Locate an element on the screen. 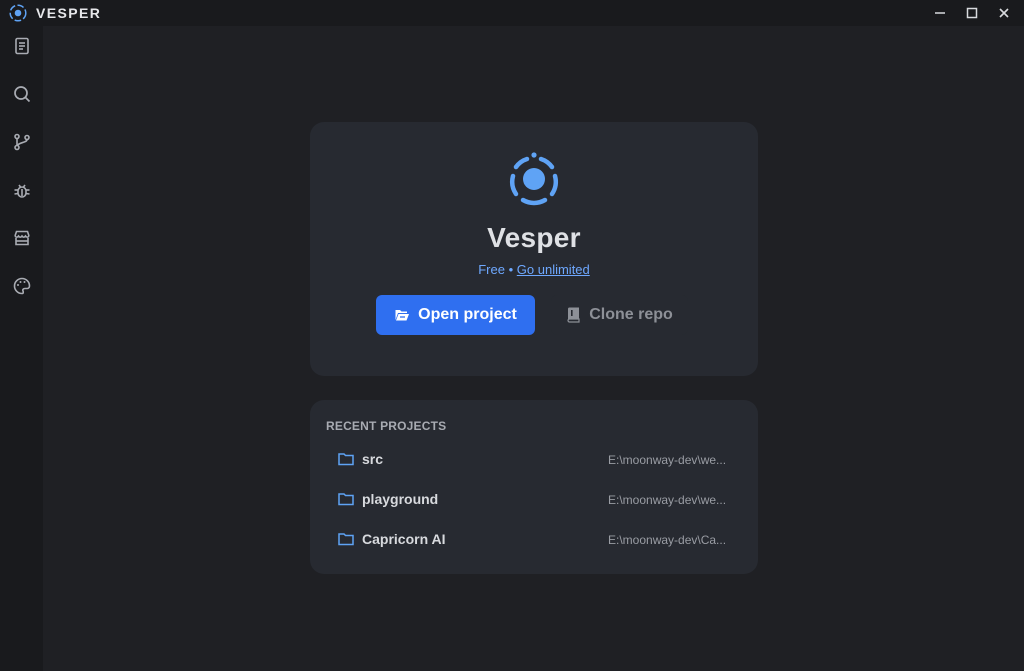 This screenshot has height=671, width=1024. sidebar-item-explorer is located at coordinates (22, 46).